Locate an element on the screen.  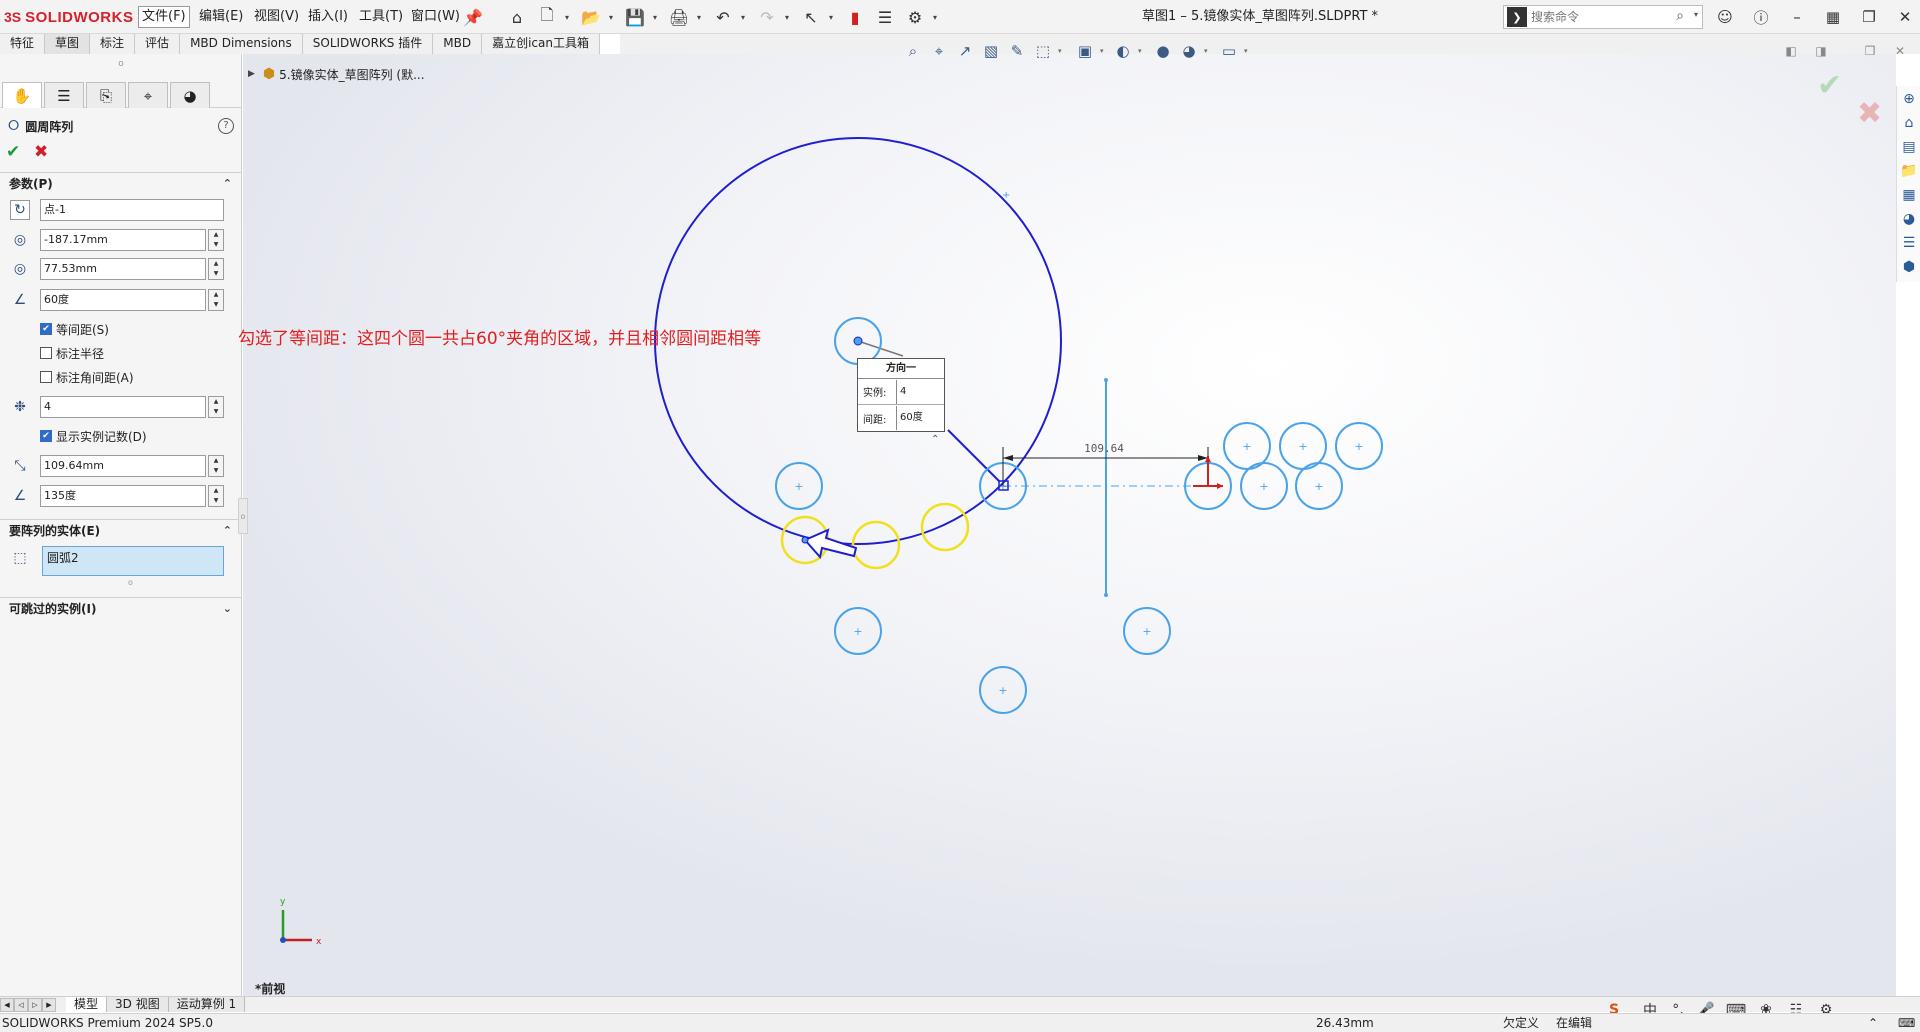
callout-instances-value: 4 is located at coordinates (920, 391).